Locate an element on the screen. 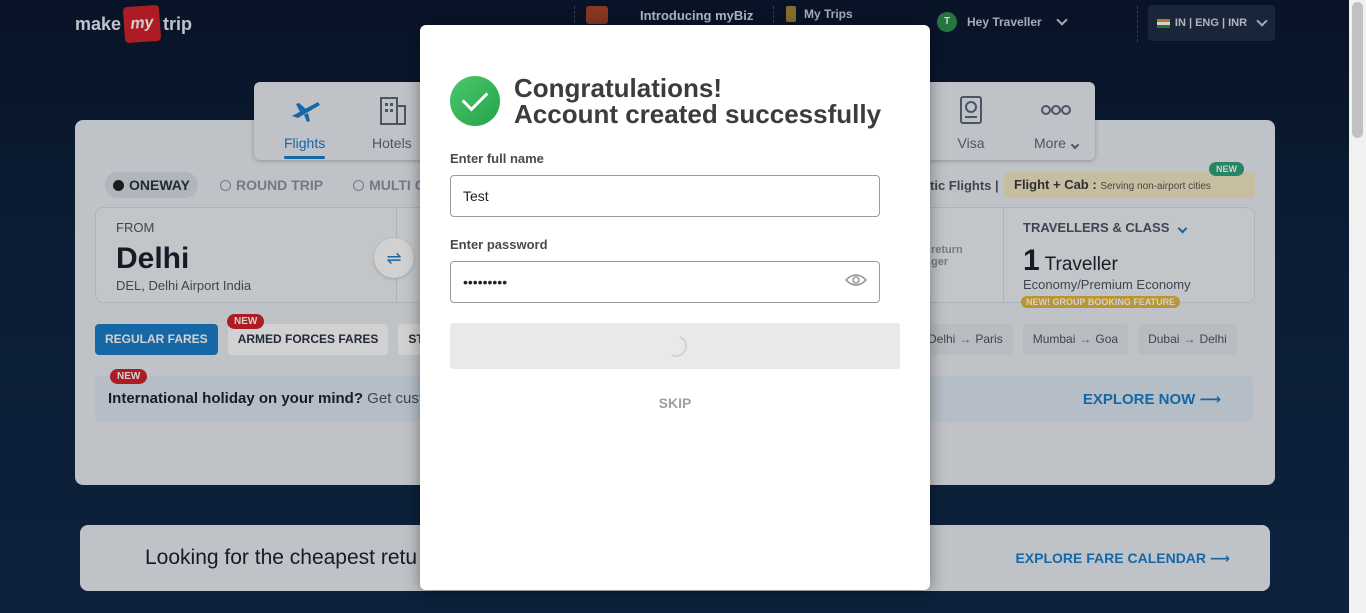 The image size is (1366, 613). full-name-input is located at coordinates (665, 196).